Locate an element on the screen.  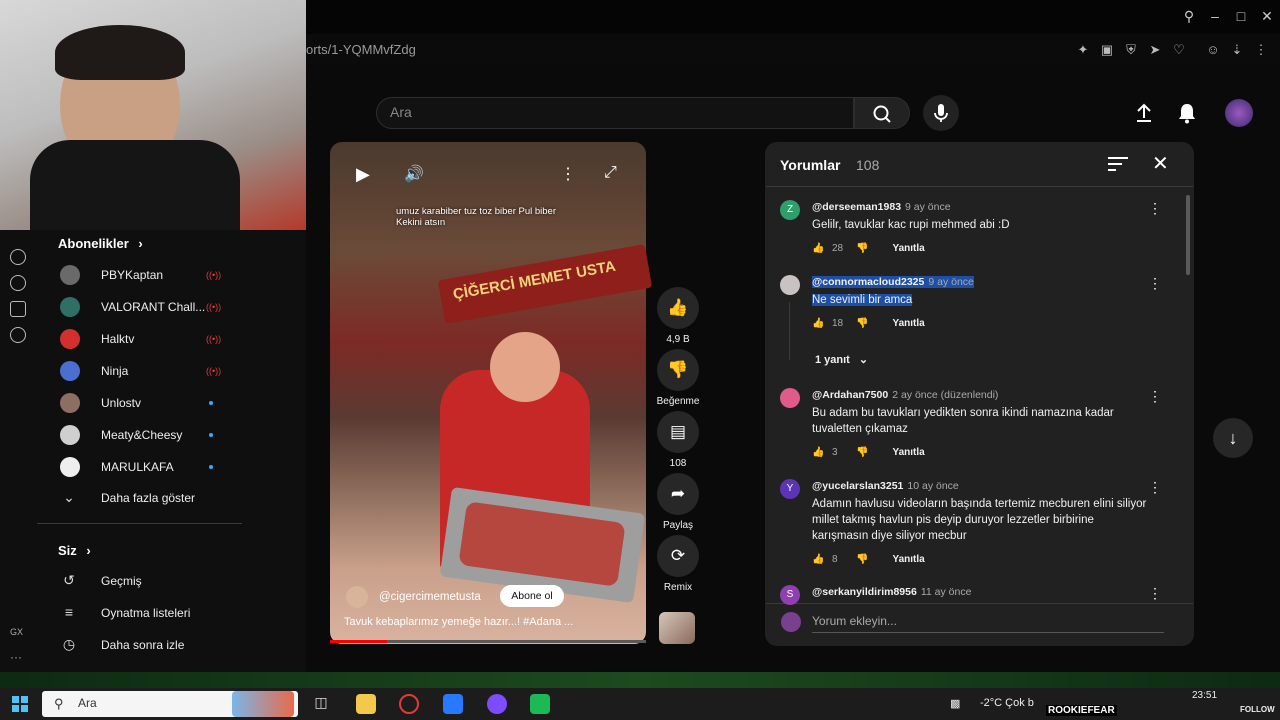
voice-search-button is located at coordinates (941, 113).